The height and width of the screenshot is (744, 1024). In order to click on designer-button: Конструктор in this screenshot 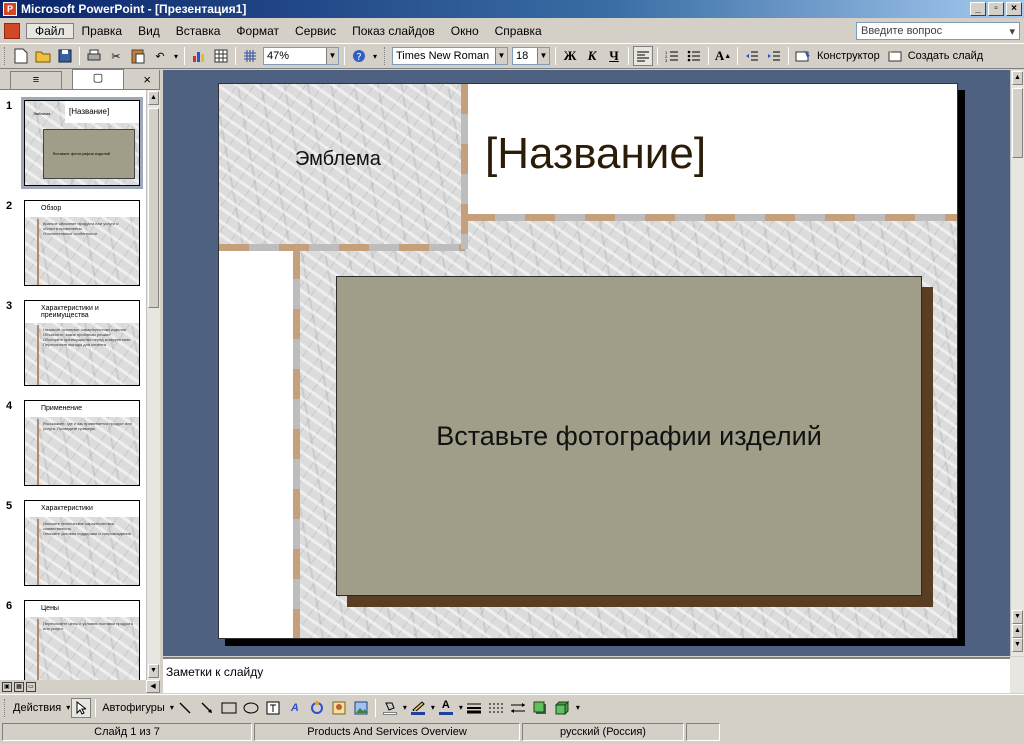, I will do `click(848, 56)`.